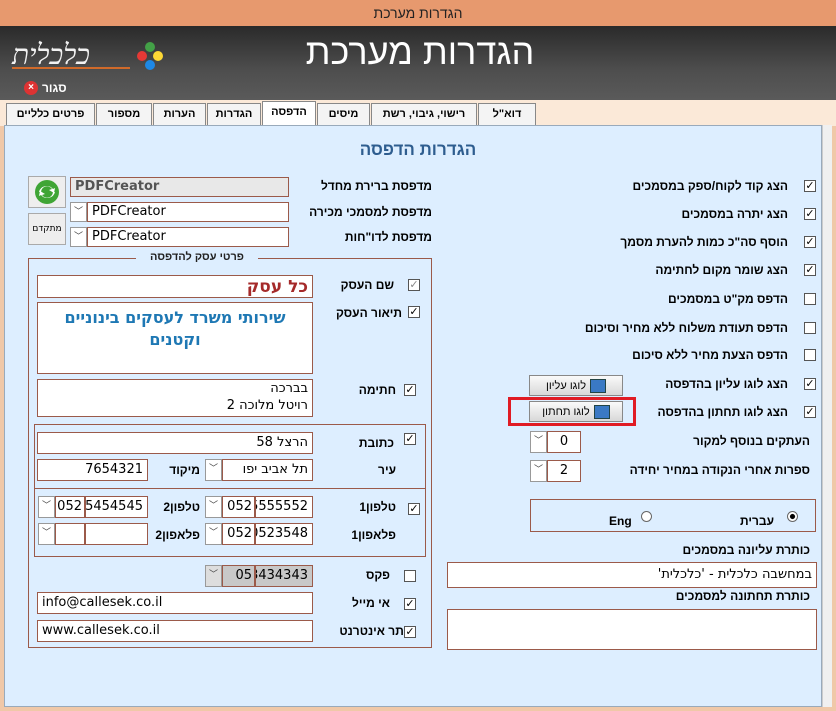 The image size is (836, 711). I want to click on zip-label: מיקוד, so click(184, 470).